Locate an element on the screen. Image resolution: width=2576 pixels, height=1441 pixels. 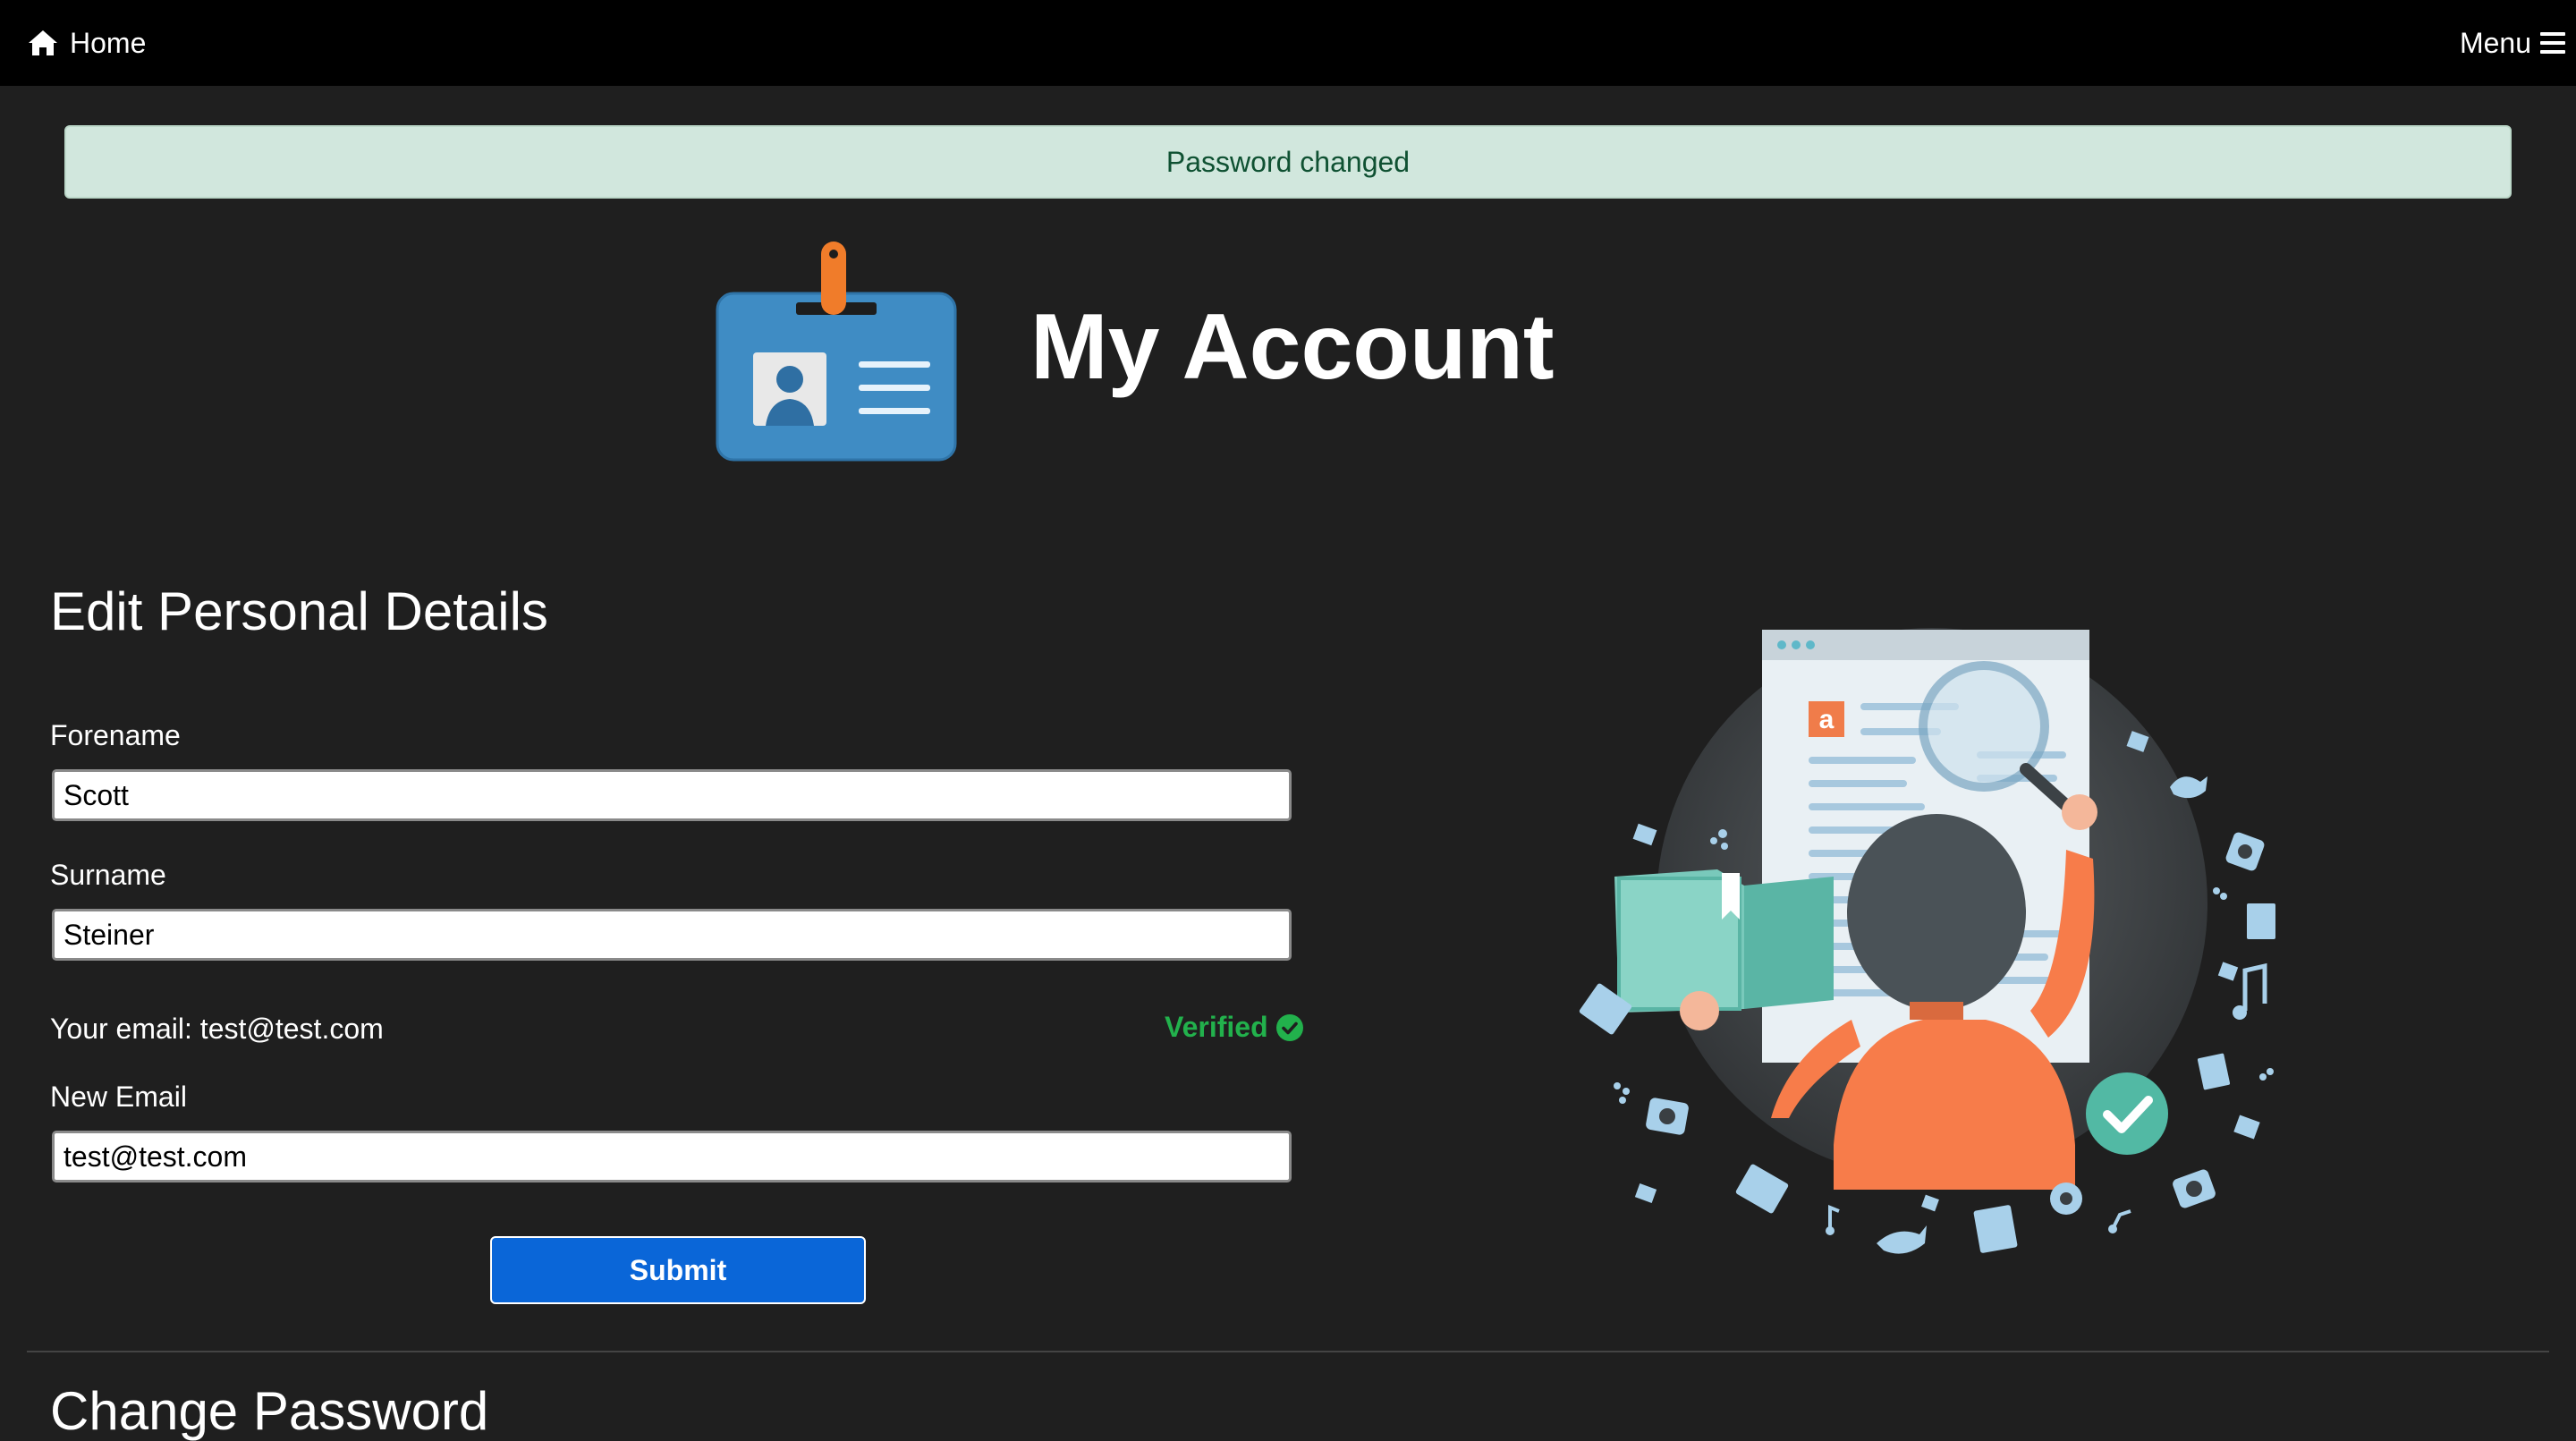
new-email-input is located at coordinates (672, 1156).